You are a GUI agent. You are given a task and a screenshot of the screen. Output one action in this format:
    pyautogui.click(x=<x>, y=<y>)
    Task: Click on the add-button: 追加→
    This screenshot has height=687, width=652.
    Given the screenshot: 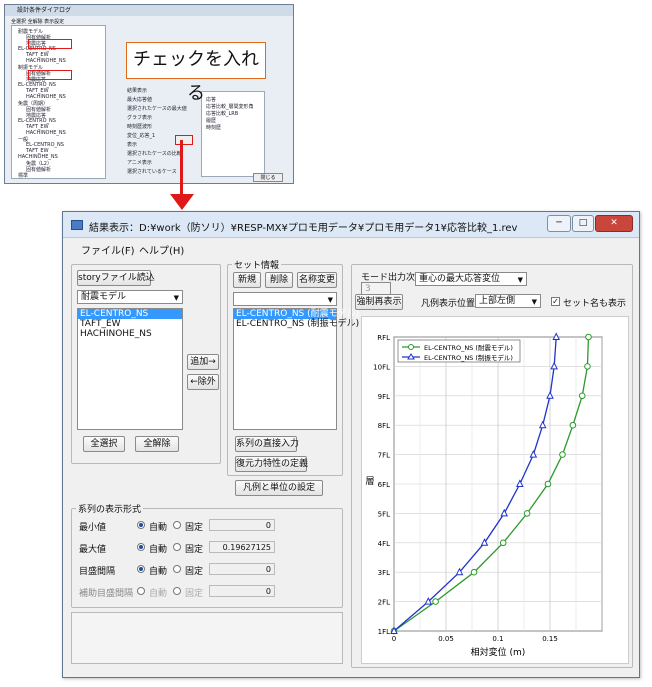 What is the action you would take?
    pyautogui.click(x=203, y=362)
    